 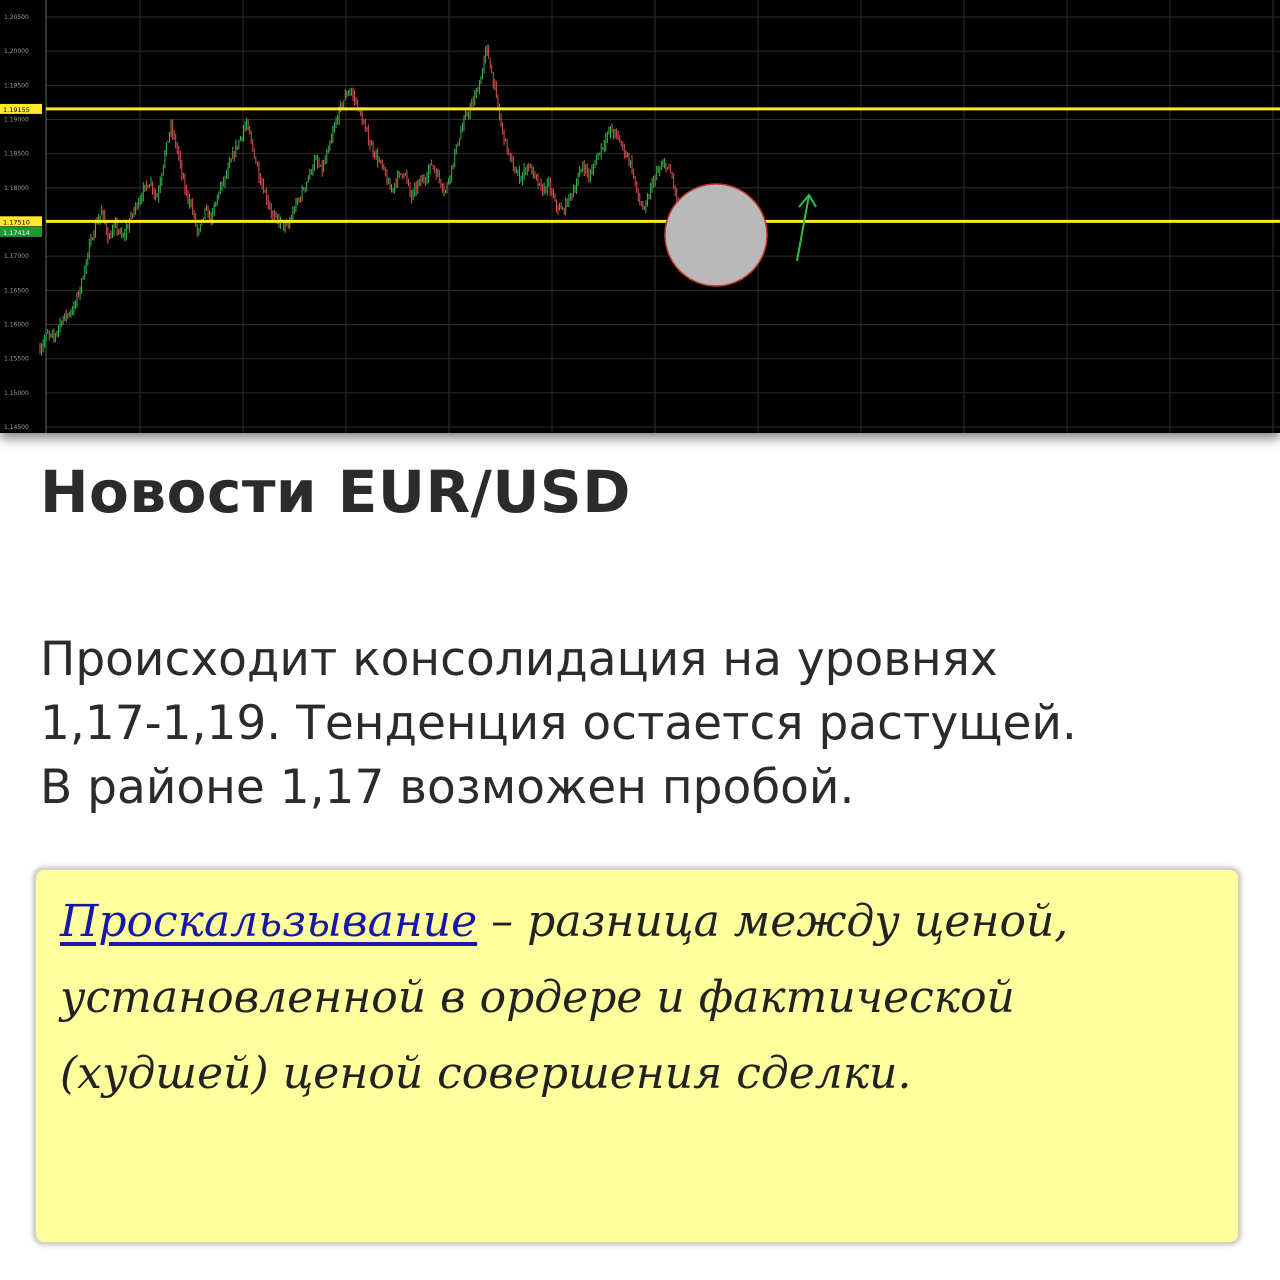 I want to click on price-tick-label: 1.18000, so click(x=16, y=188).